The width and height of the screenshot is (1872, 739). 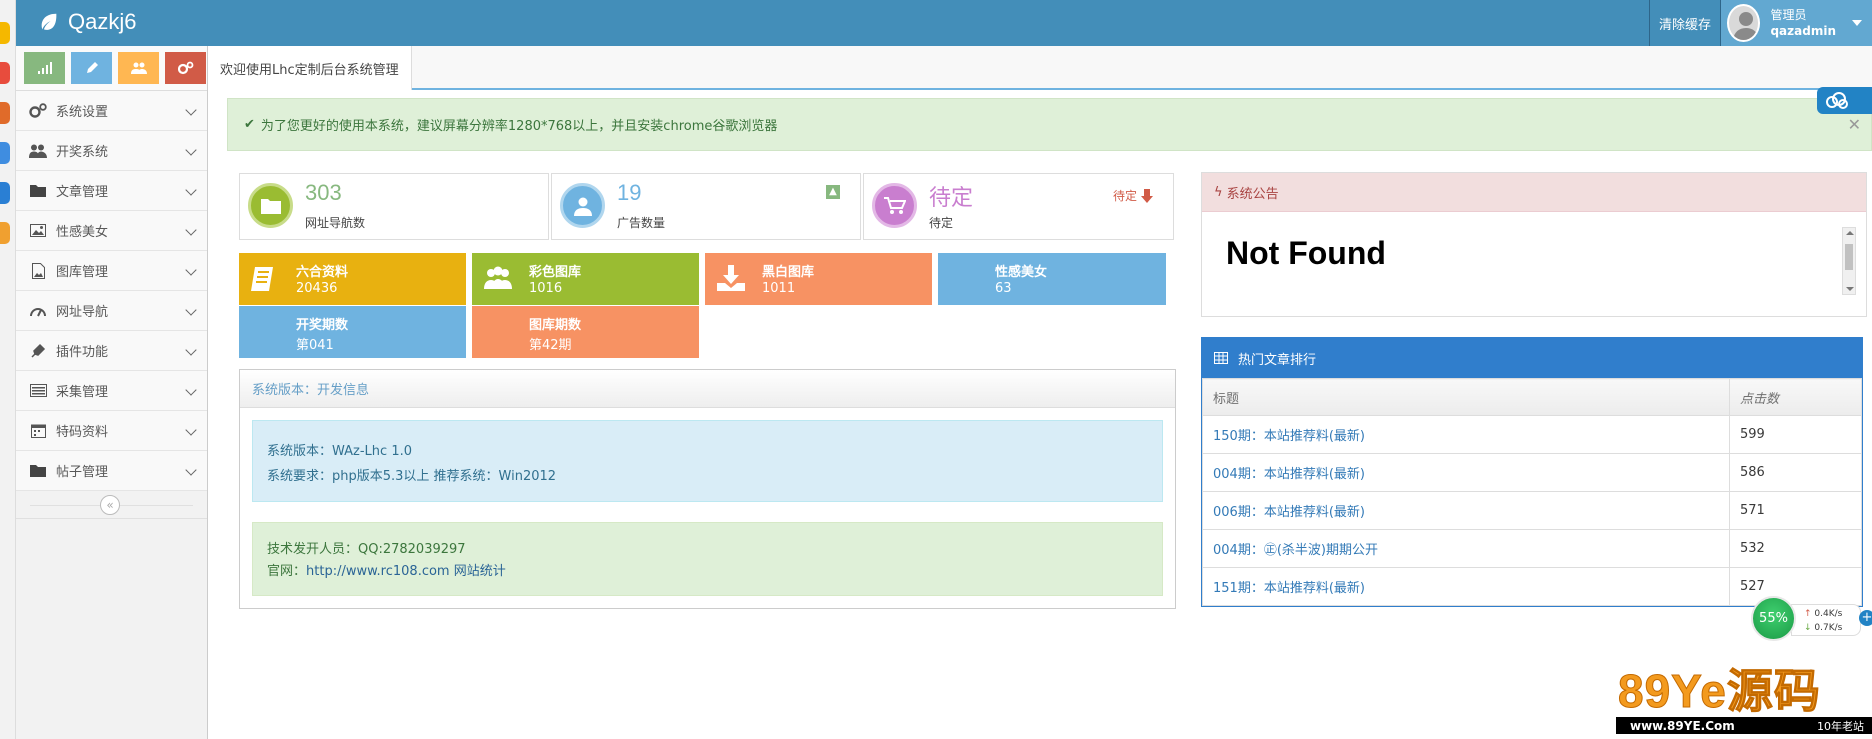 What do you see at coordinates (87, 22) in the screenshot?
I see `brand-logo: Qazkj6` at bounding box center [87, 22].